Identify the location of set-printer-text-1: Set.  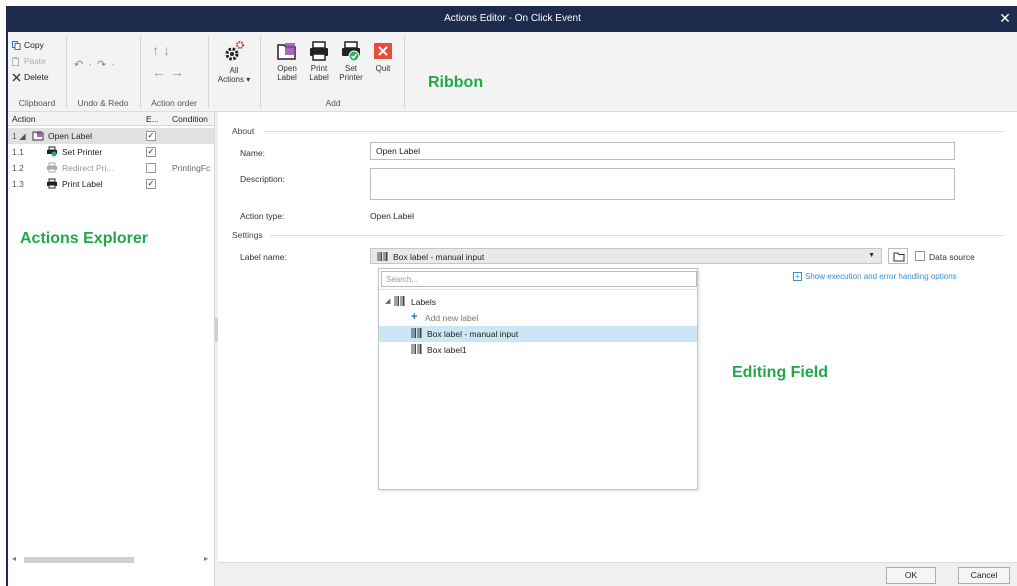
(350, 68).